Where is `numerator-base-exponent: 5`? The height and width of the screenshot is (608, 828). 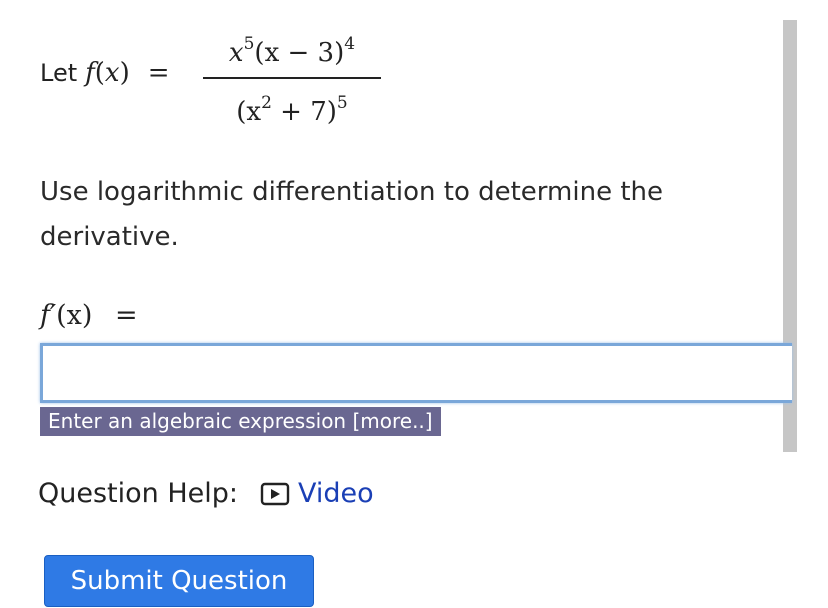 numerator-base-exponent: 5 is located at coordinates (249, 44).